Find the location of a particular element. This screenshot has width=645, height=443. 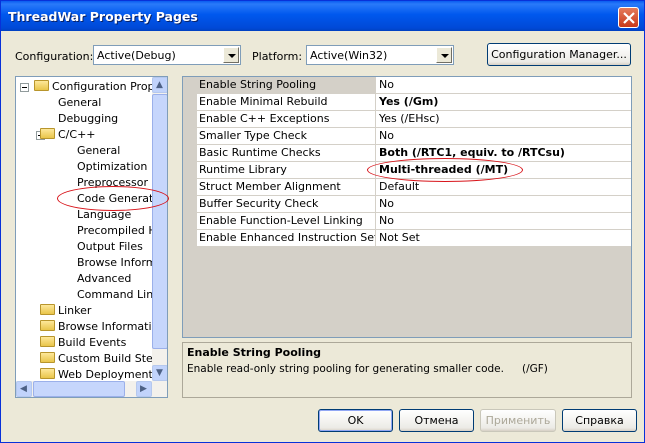

tree-item: Configuration Propertie is located at coordinates (100, 87).